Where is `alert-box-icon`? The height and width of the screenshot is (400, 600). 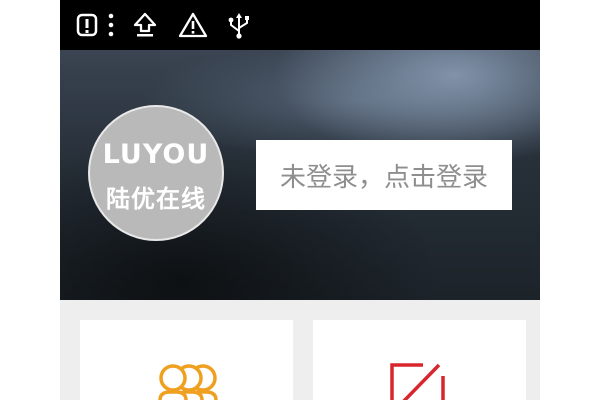 alert-box-icon is located at coordinates (87, 25).